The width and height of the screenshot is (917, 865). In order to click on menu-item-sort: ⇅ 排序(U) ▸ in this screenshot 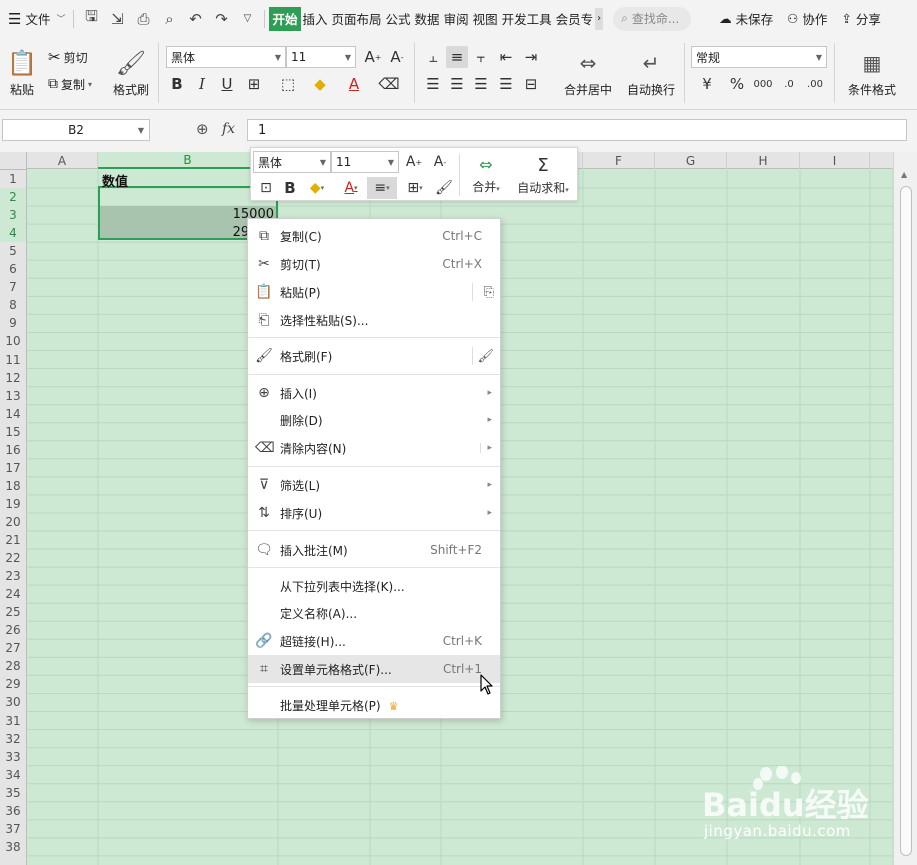, I will do `click(374, 513)`.